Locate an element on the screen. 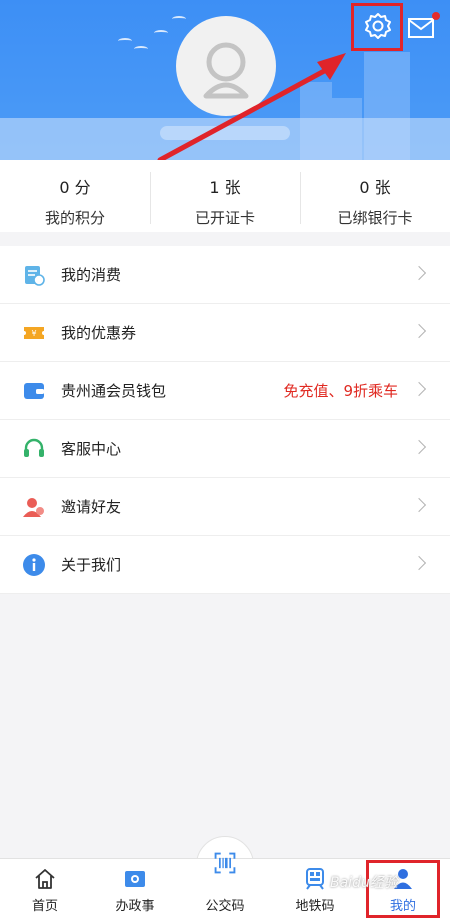 The width and height of the screenshot is (450, 920). tab-label: 办政事 is located at coordinates (135, 906).